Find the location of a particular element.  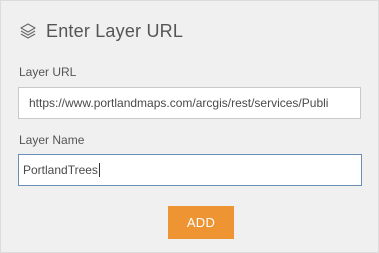

layer-name-value: PortlandTrees is located at coordinates (60, 170).